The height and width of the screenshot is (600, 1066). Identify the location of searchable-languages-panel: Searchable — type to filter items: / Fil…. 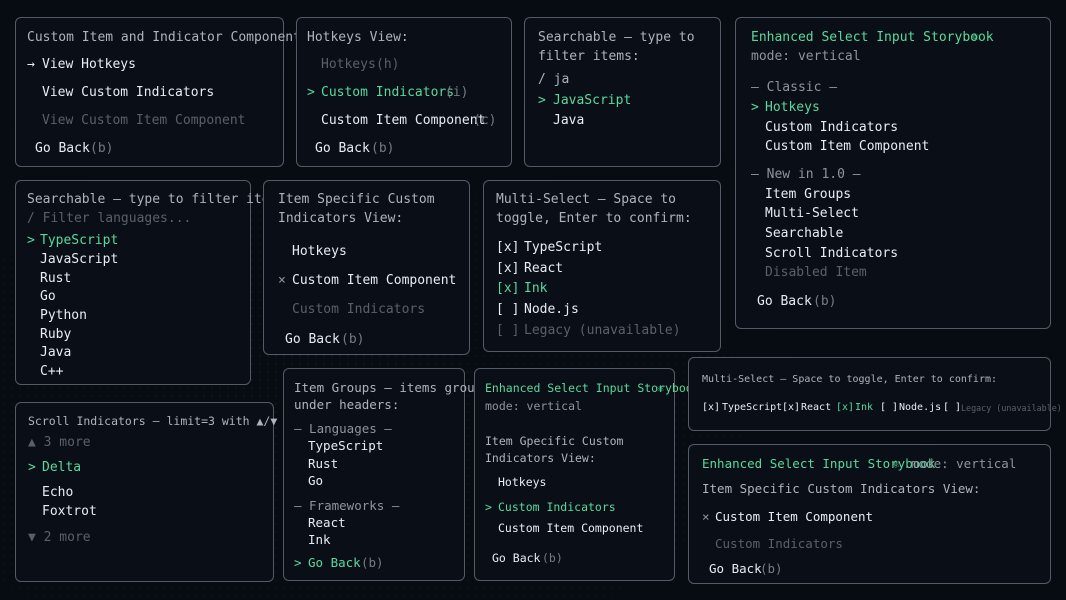
(154, 282).